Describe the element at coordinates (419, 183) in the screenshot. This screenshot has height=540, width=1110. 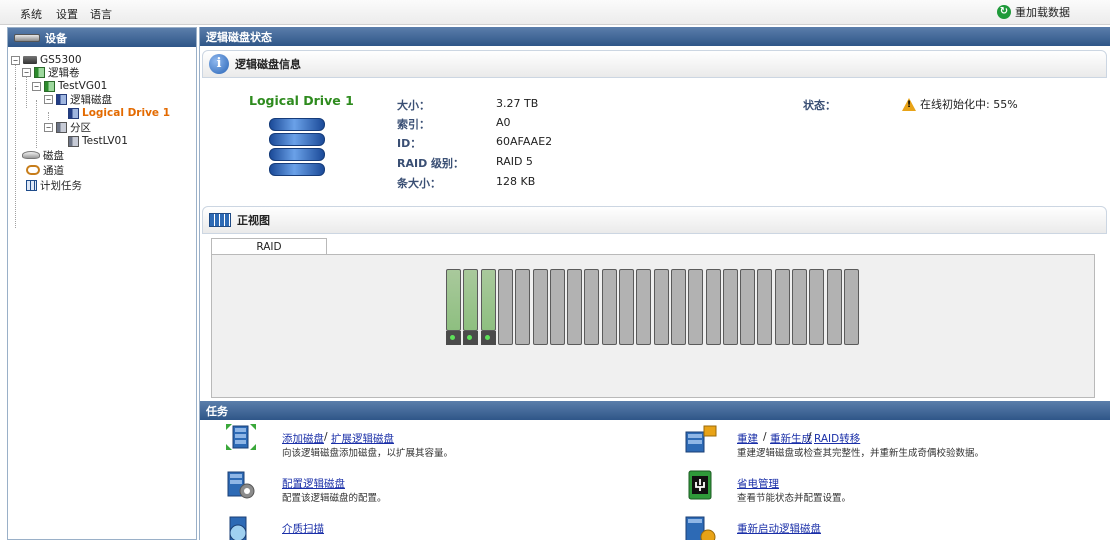
I see `stripe-size-label: 条大小：` at that location.